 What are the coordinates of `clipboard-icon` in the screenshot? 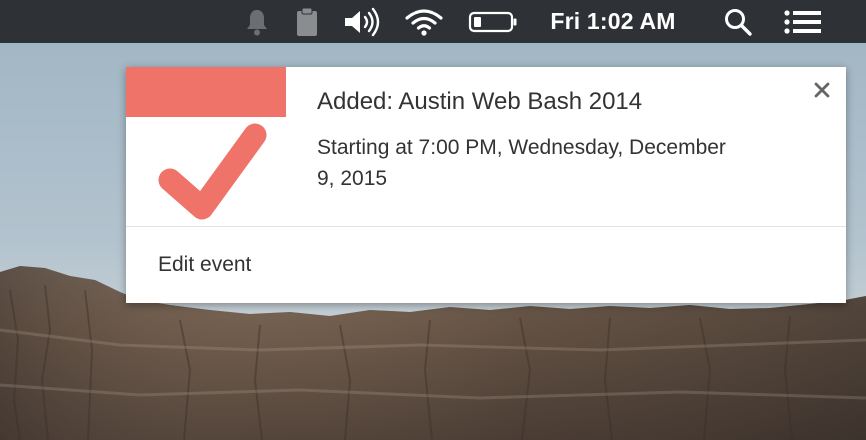 It's located at (307, 21).